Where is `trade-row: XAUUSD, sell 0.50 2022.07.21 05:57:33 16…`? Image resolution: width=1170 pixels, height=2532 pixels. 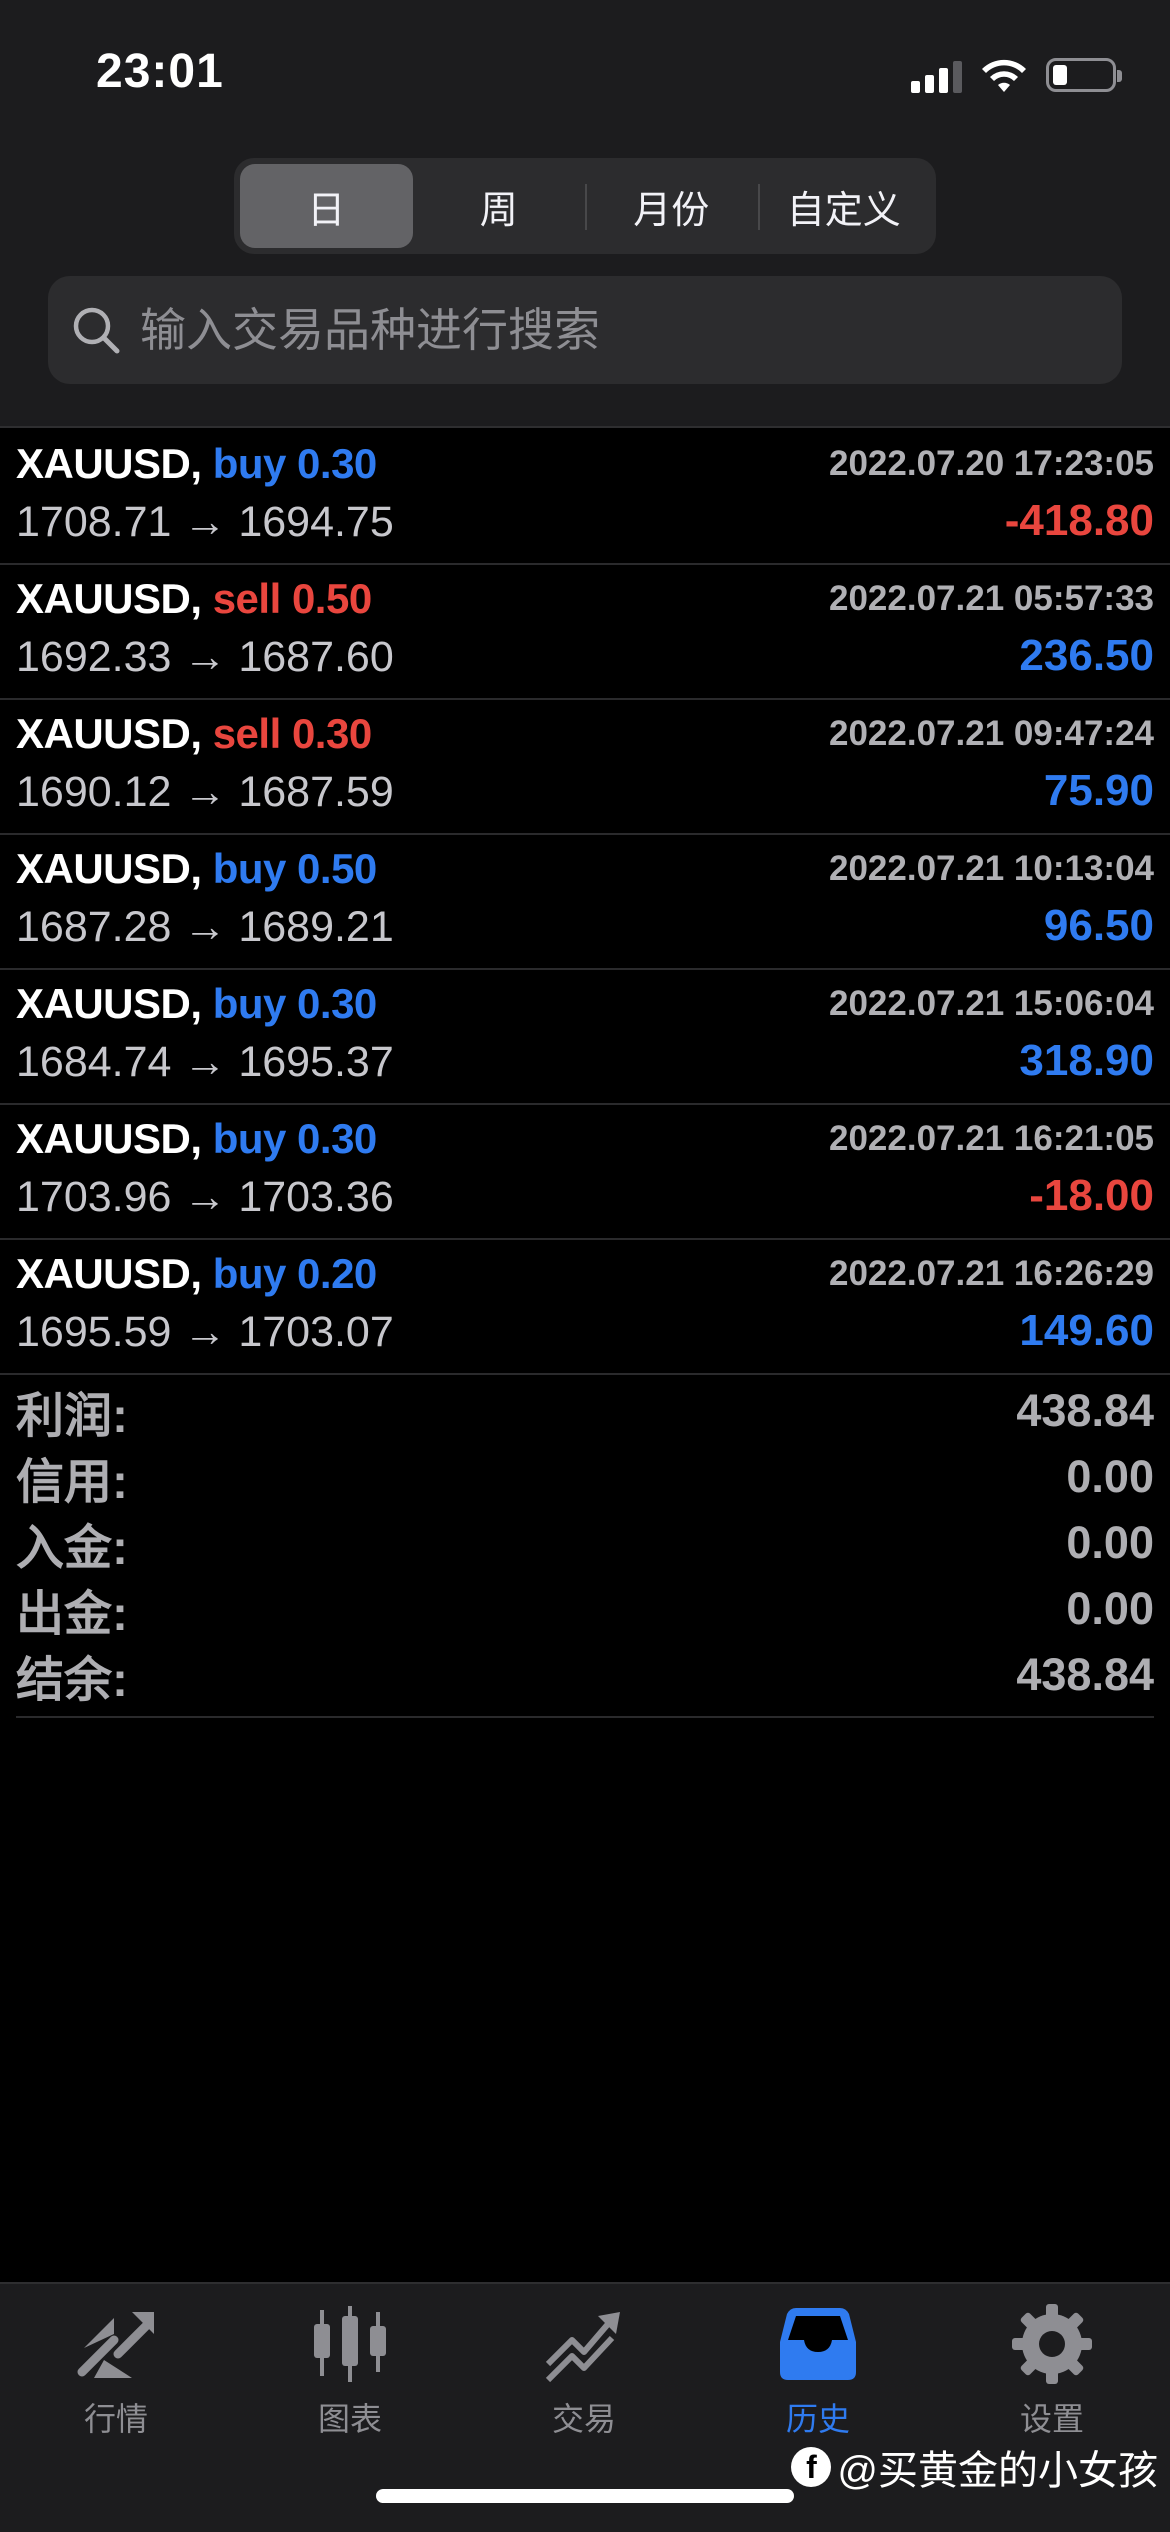
trade-row: XAUUSD, sell 0.50 2022.07.21 05:57:33 16… is located at coordinates (585, 632).